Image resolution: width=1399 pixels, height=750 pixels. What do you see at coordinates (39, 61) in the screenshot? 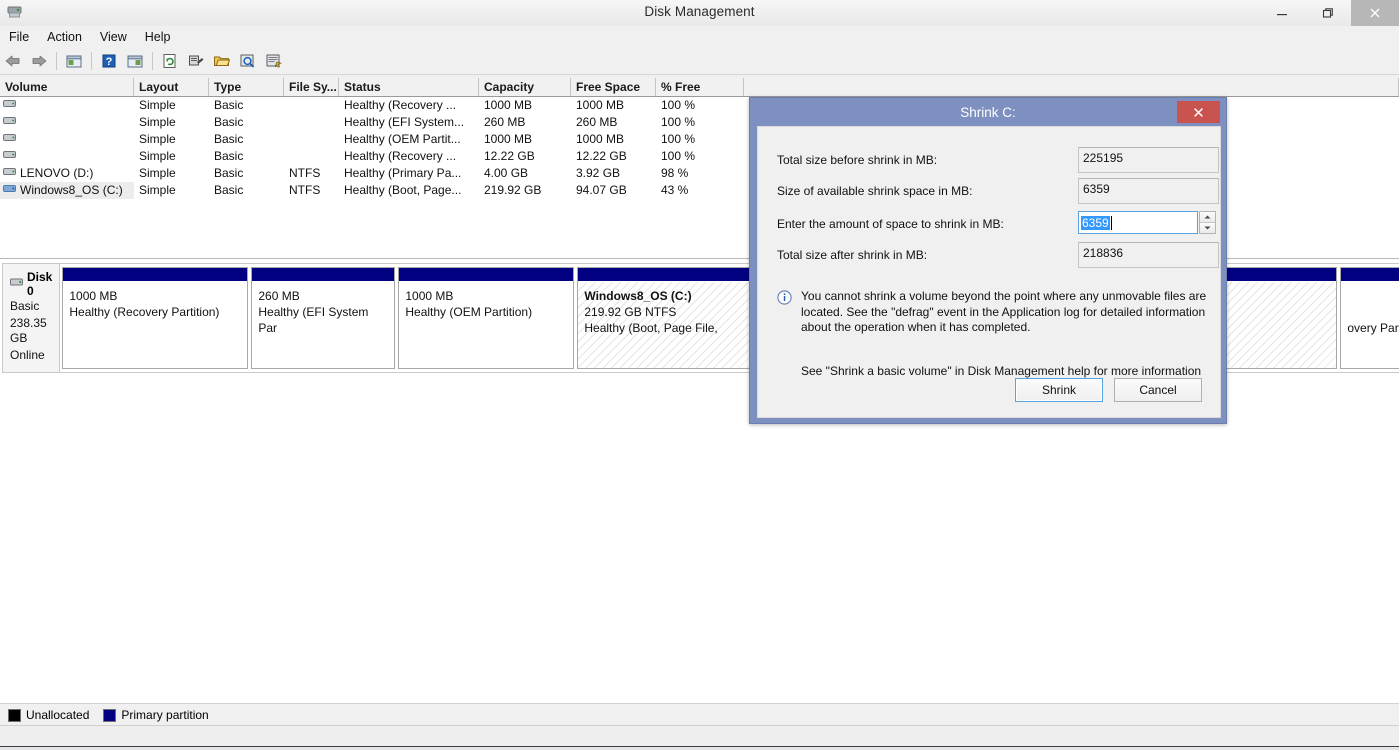
I see `forward-icon` at bounding box center [39, 61].